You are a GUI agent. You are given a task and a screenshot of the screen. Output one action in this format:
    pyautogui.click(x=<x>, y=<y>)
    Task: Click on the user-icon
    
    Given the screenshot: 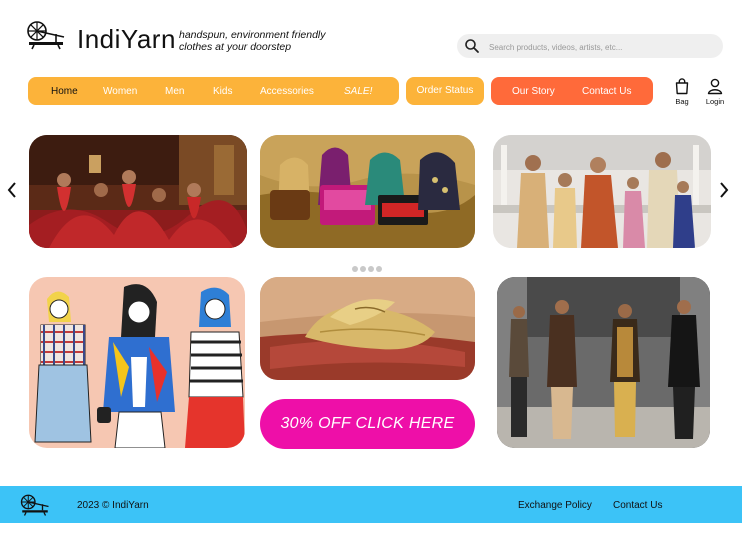 What is the action you would take?
    pyautogui.click(x=715, y=86)
    